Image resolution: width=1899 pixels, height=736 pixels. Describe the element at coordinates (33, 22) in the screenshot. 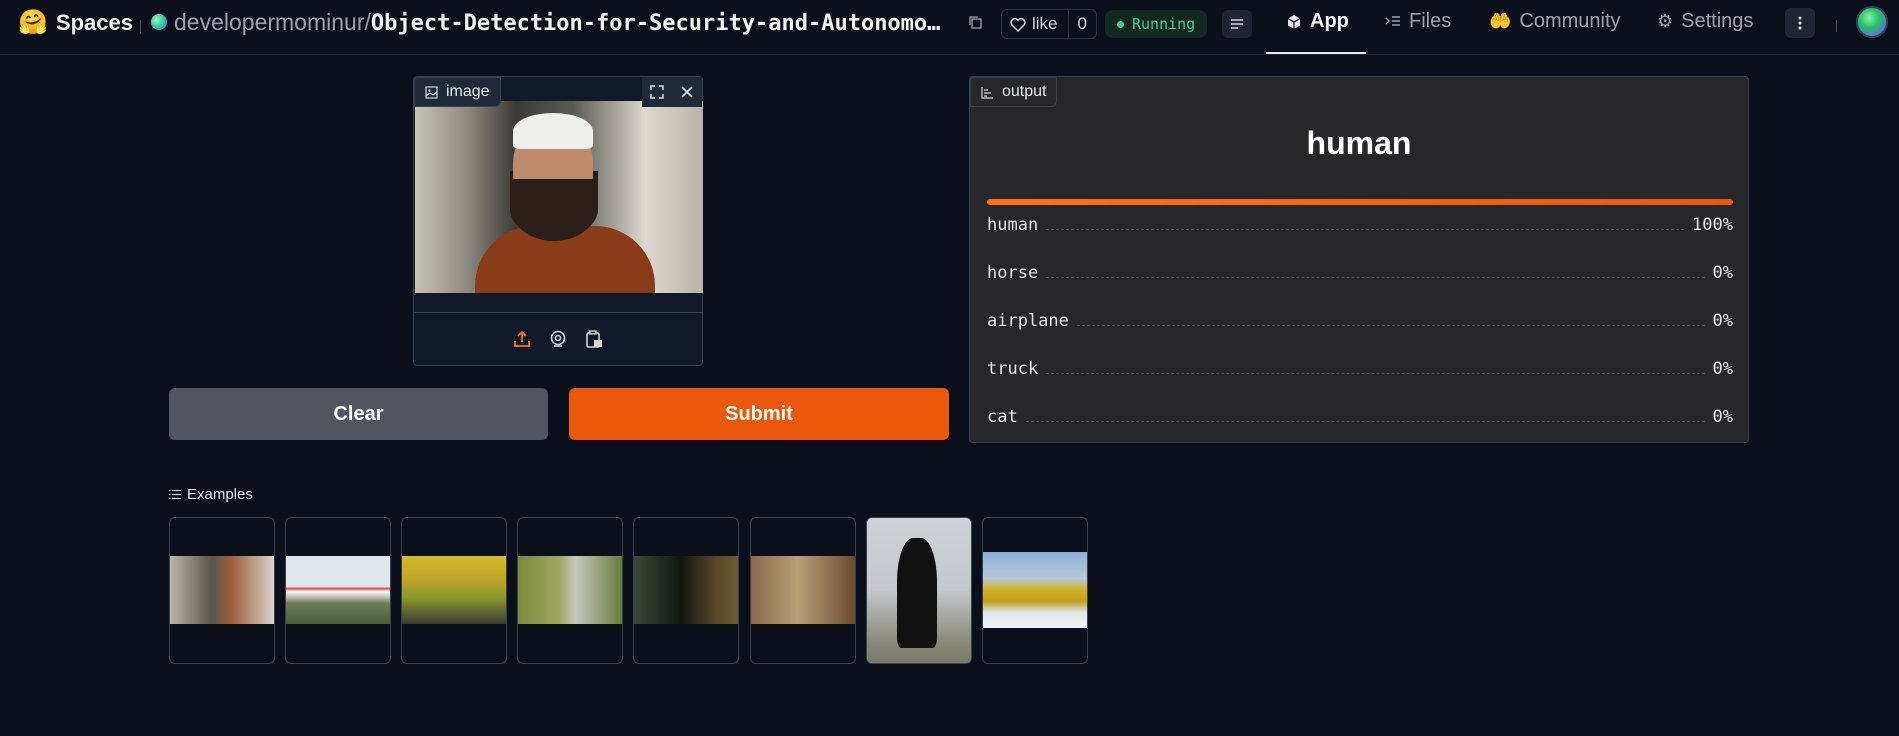

I see `hugging-face-logo-icon: 🤗` at that location.